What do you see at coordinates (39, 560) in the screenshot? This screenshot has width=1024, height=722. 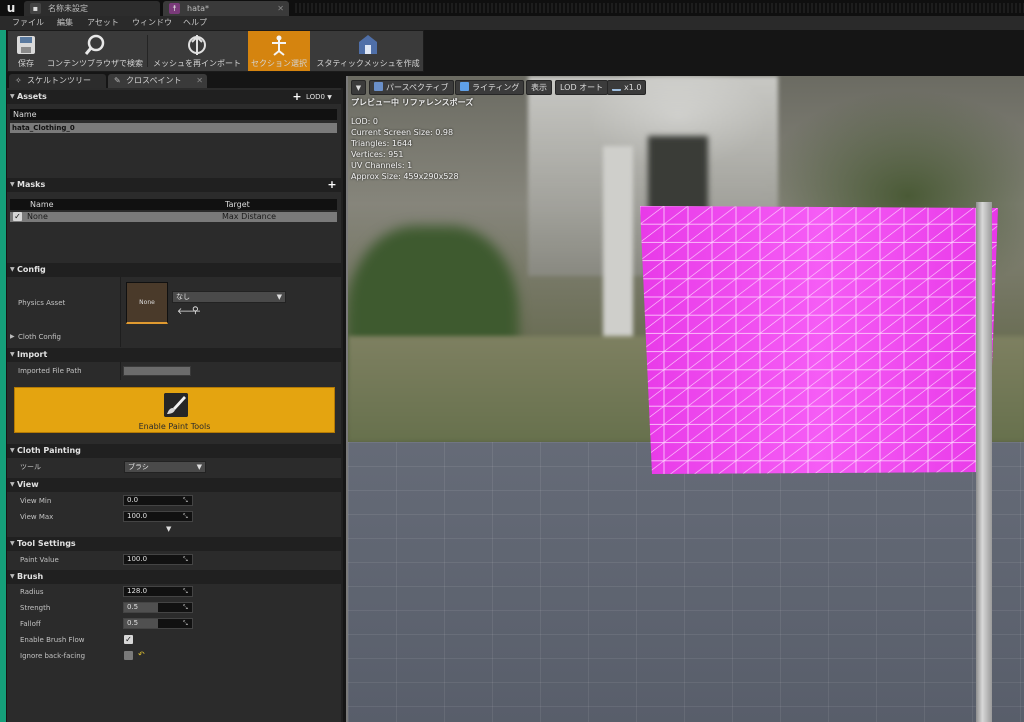 I see `paint-value-label: Paint Value` at bounding box center [39, 560].